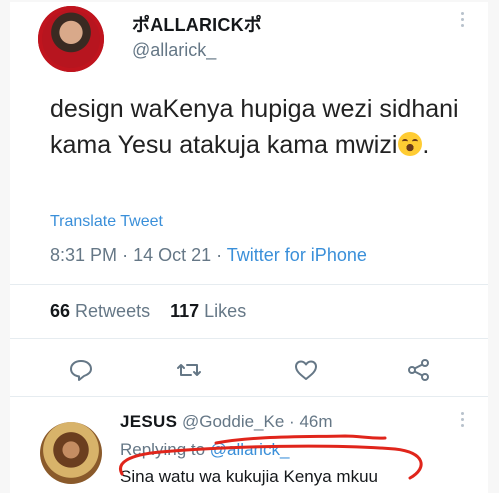 Image resolution: width=499 pixels, height=493 pixels. What do you see at coordinates (426, 145) in the screenshot?
I see `tweet-text-tail: .` at bounding box center [426, 145].